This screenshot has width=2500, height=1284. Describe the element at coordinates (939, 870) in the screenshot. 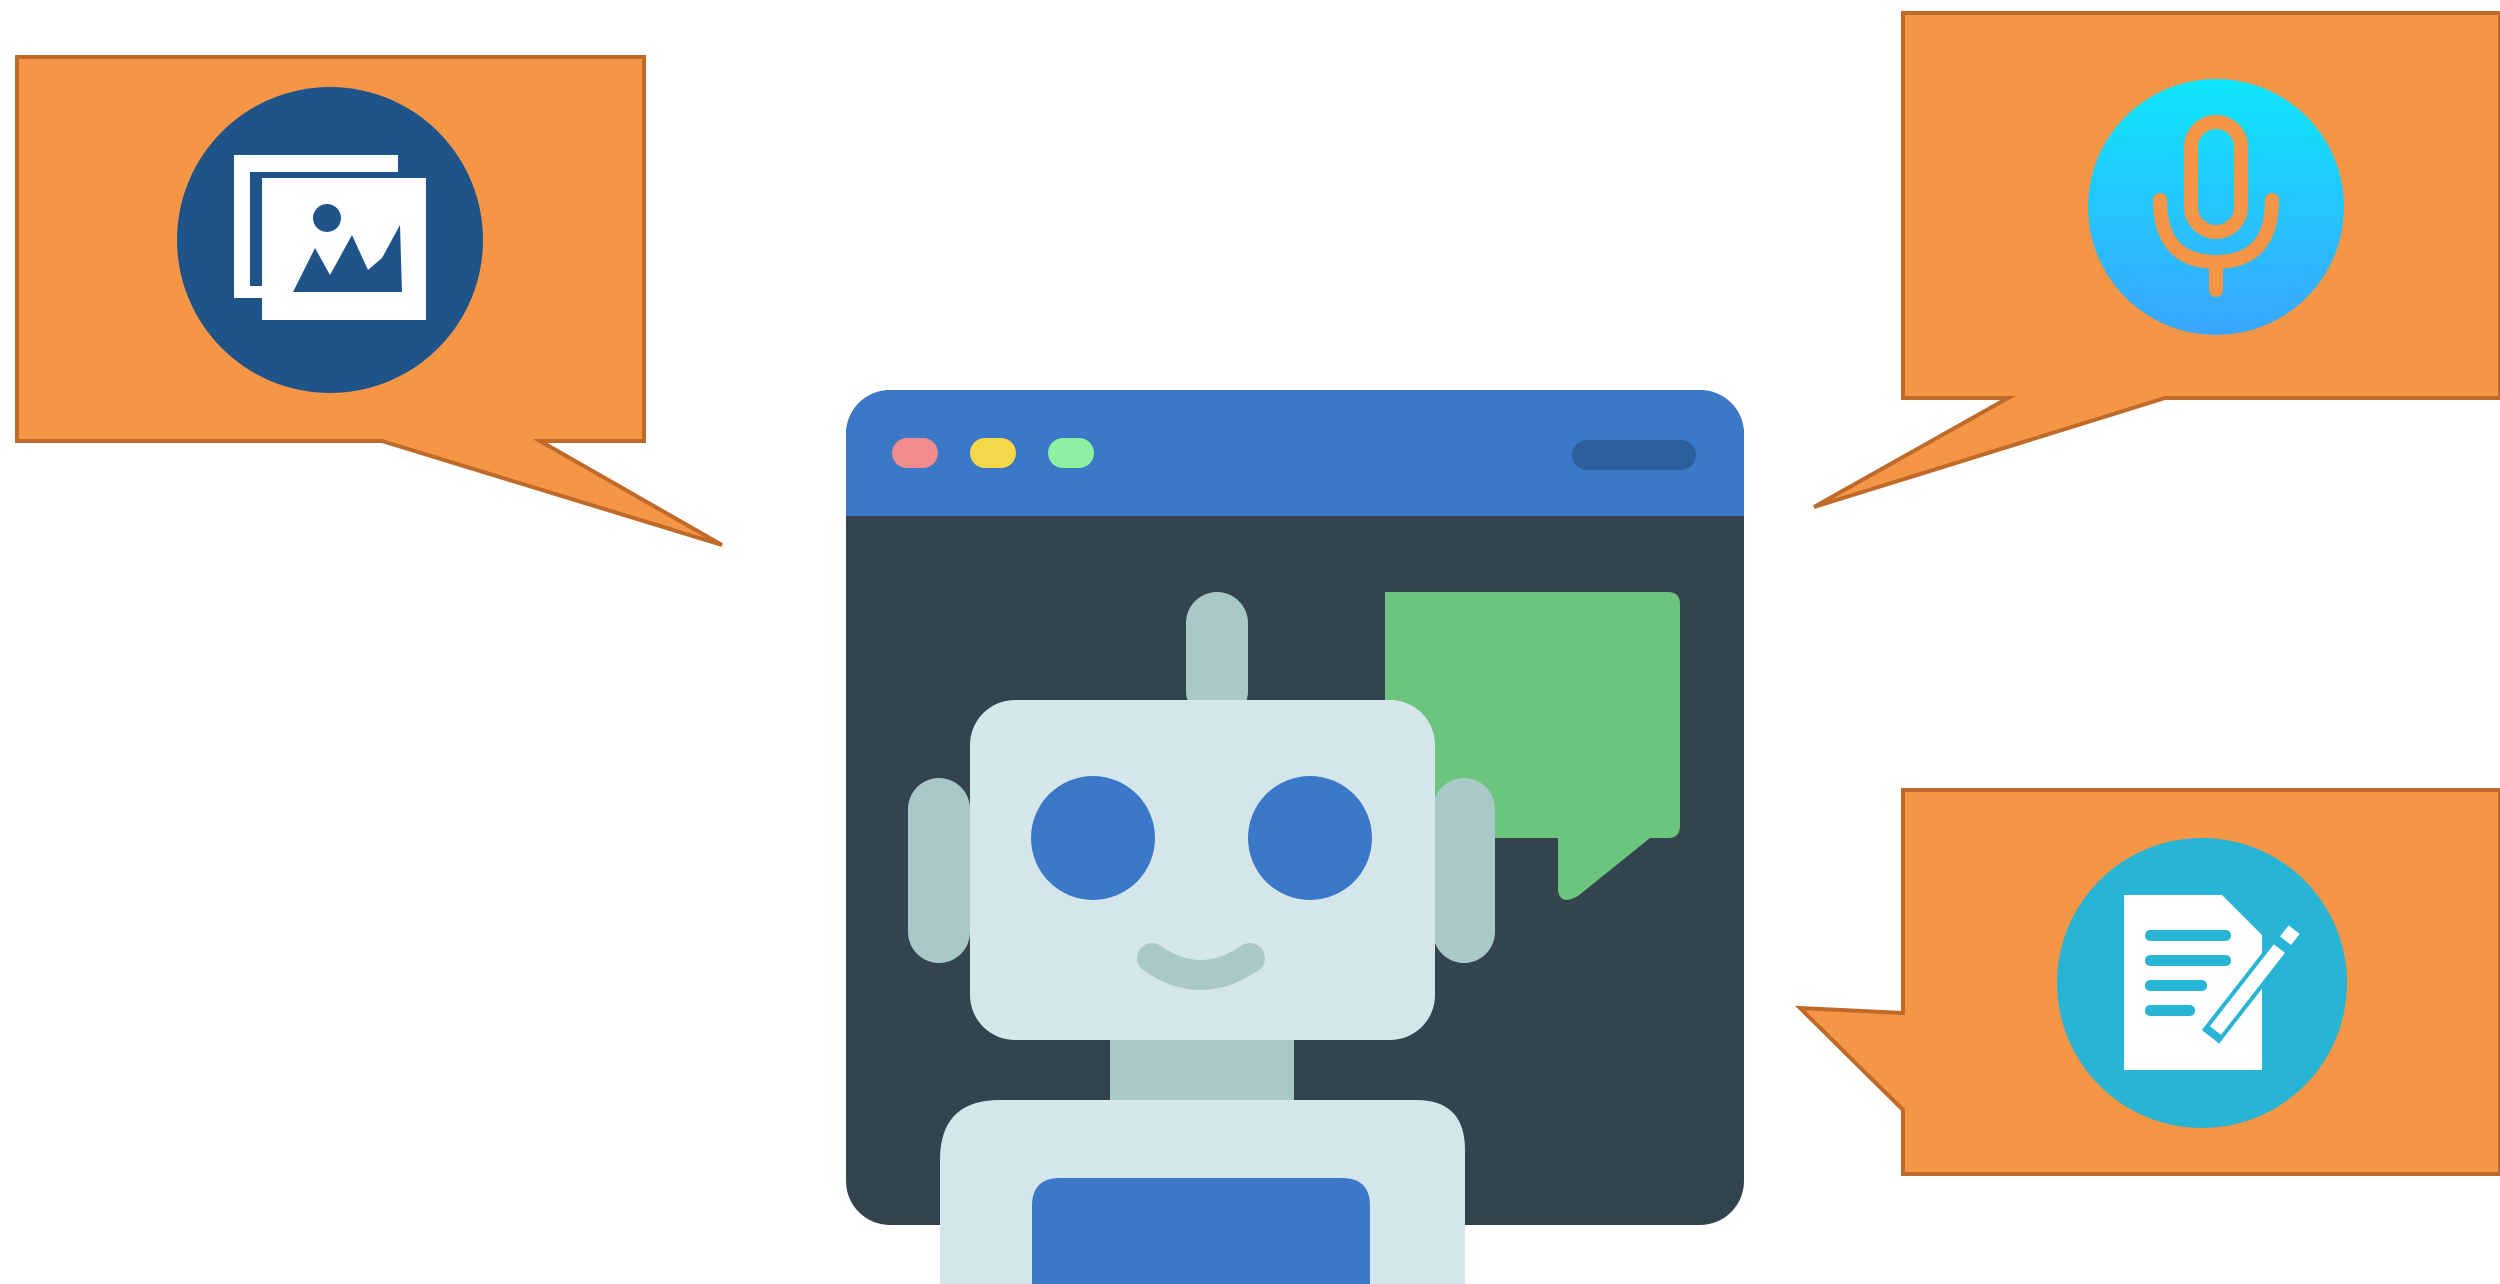

I see `robot-ear-left` at that location.